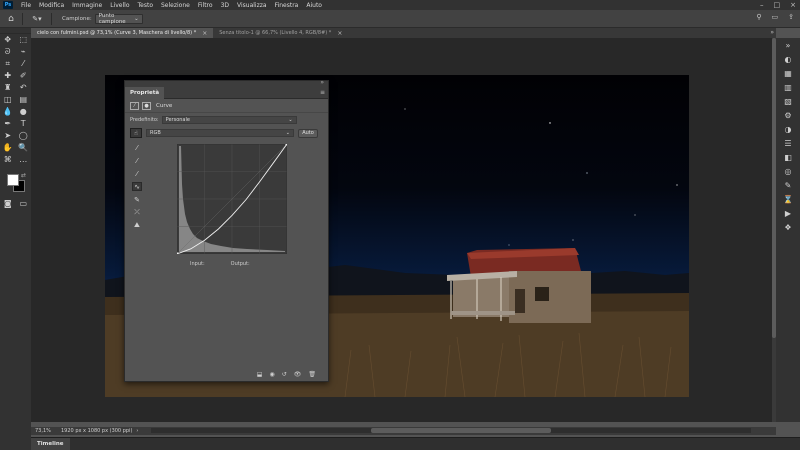  I want to click on eyedropper-tool-icon: ⁄, so click(23, 64).